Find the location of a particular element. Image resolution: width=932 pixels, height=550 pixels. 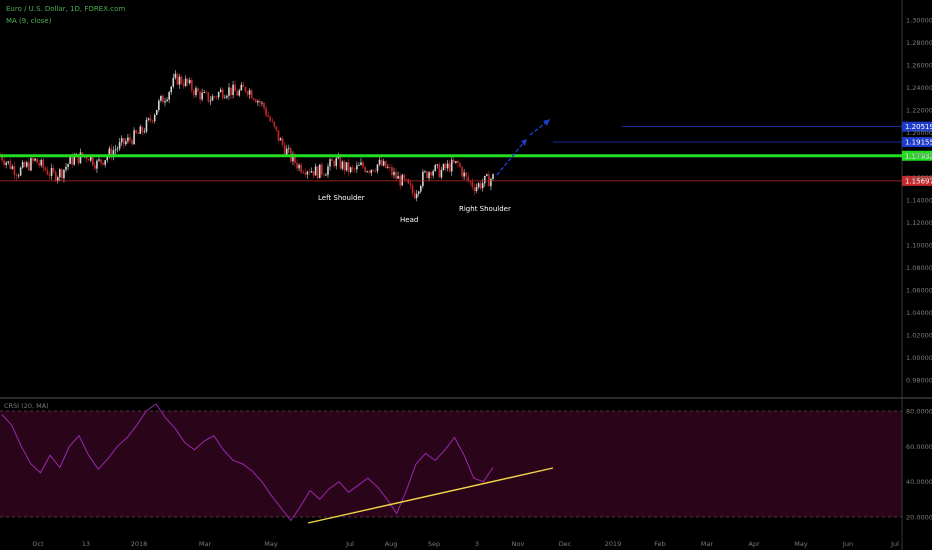

time-tick-label: 13 is located at coordinates (86, 544).